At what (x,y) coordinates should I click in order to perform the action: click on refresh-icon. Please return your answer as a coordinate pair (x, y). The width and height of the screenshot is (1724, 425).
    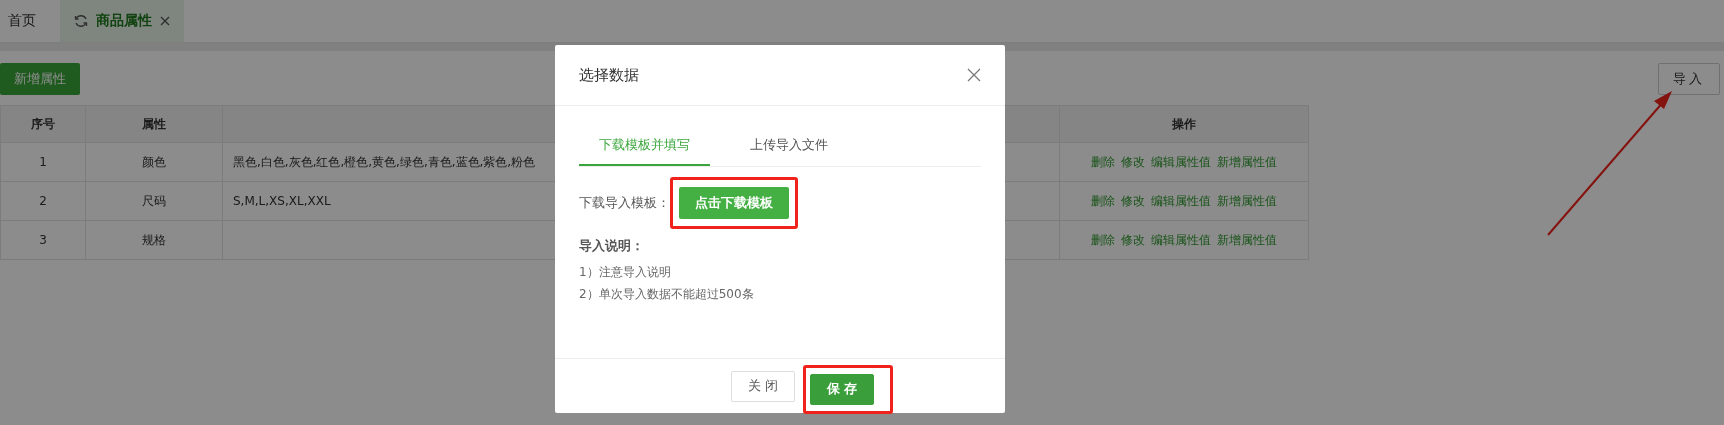
    Looking at the image, I should click on (81, 21).